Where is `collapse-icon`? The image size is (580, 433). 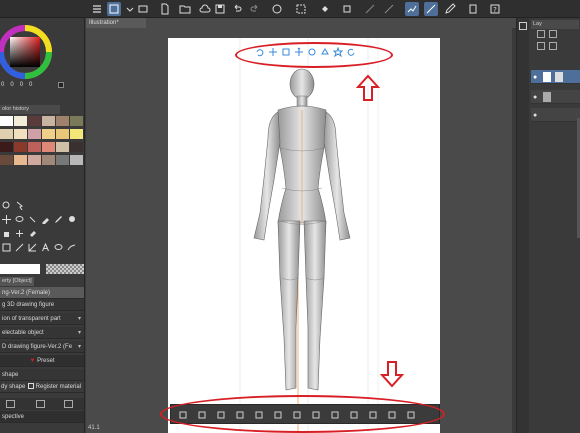
collapse-icon is located at coordinates (10, 404).